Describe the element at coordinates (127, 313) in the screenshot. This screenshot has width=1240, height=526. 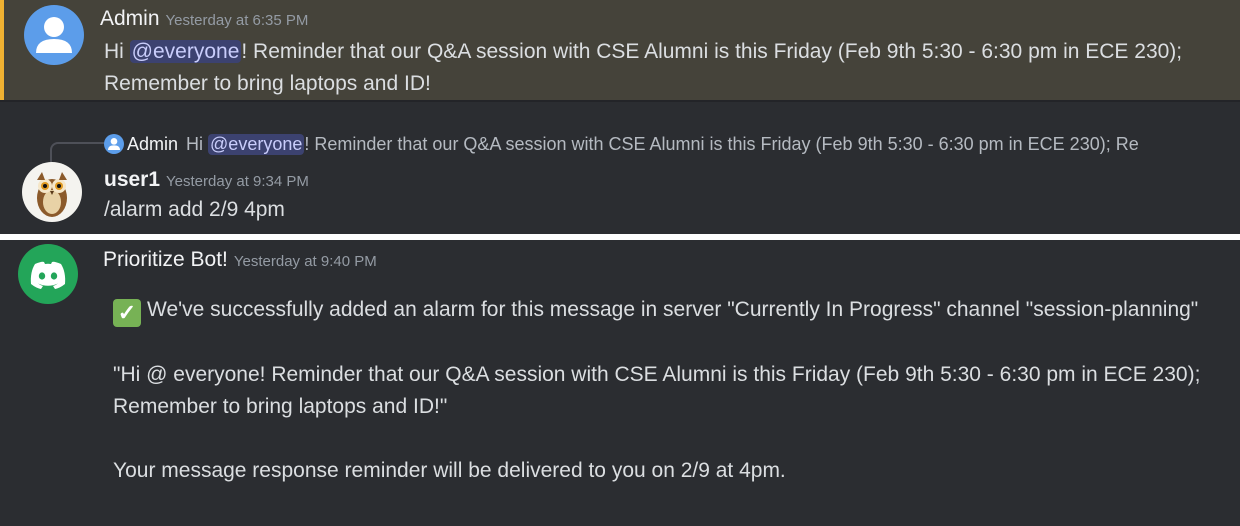
I see `check-mark-icon: ✓` at that location.